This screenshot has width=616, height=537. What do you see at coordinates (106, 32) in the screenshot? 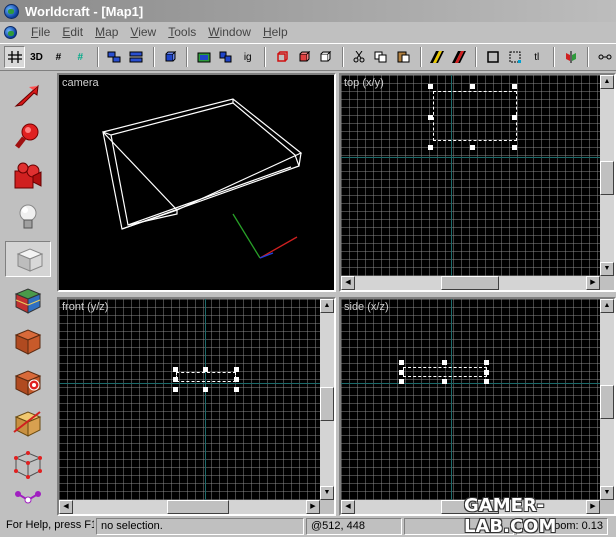
I see `menu-map: Map` at bounding box center [106, 32].